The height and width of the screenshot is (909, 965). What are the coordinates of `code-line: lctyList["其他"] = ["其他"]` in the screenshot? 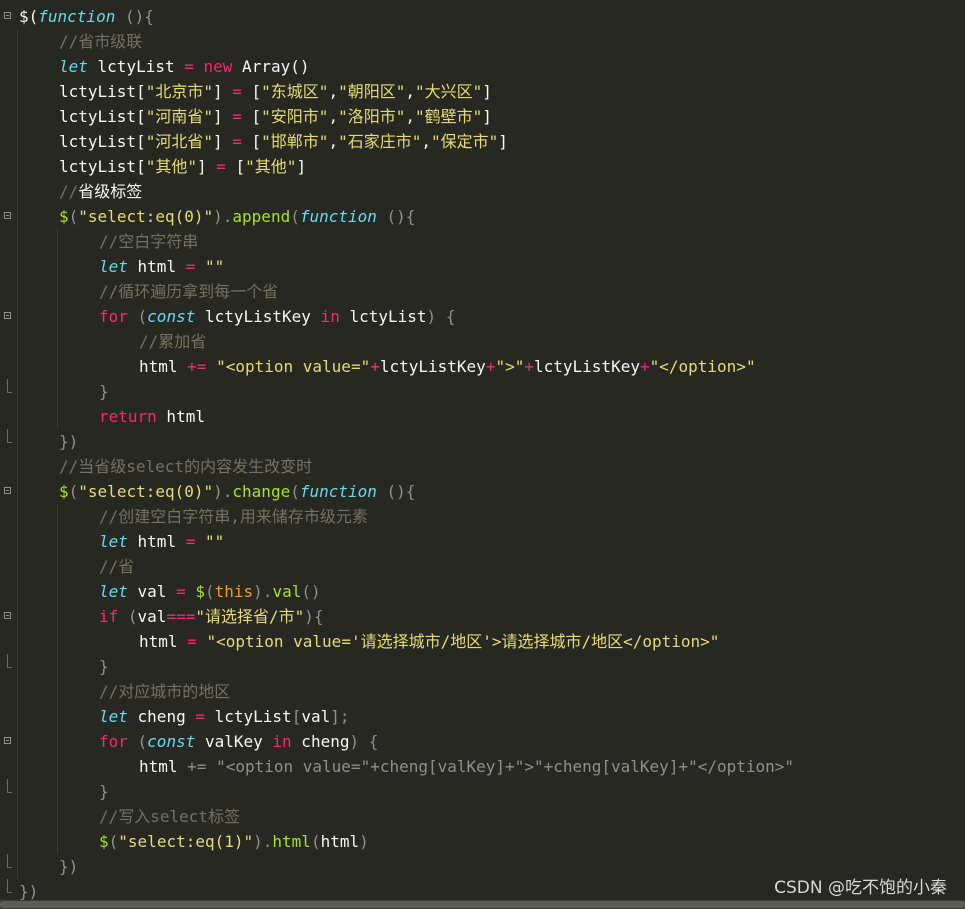 It's located at (482, 166).